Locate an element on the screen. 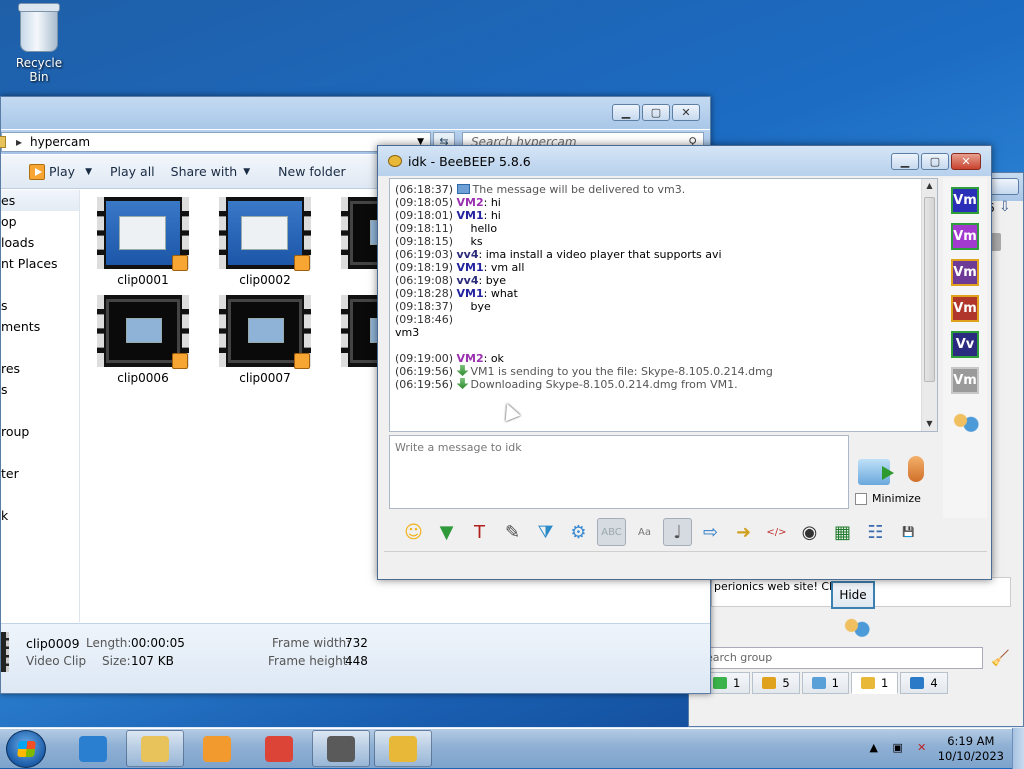  send-message-icon is located at coordinates (876, 472).